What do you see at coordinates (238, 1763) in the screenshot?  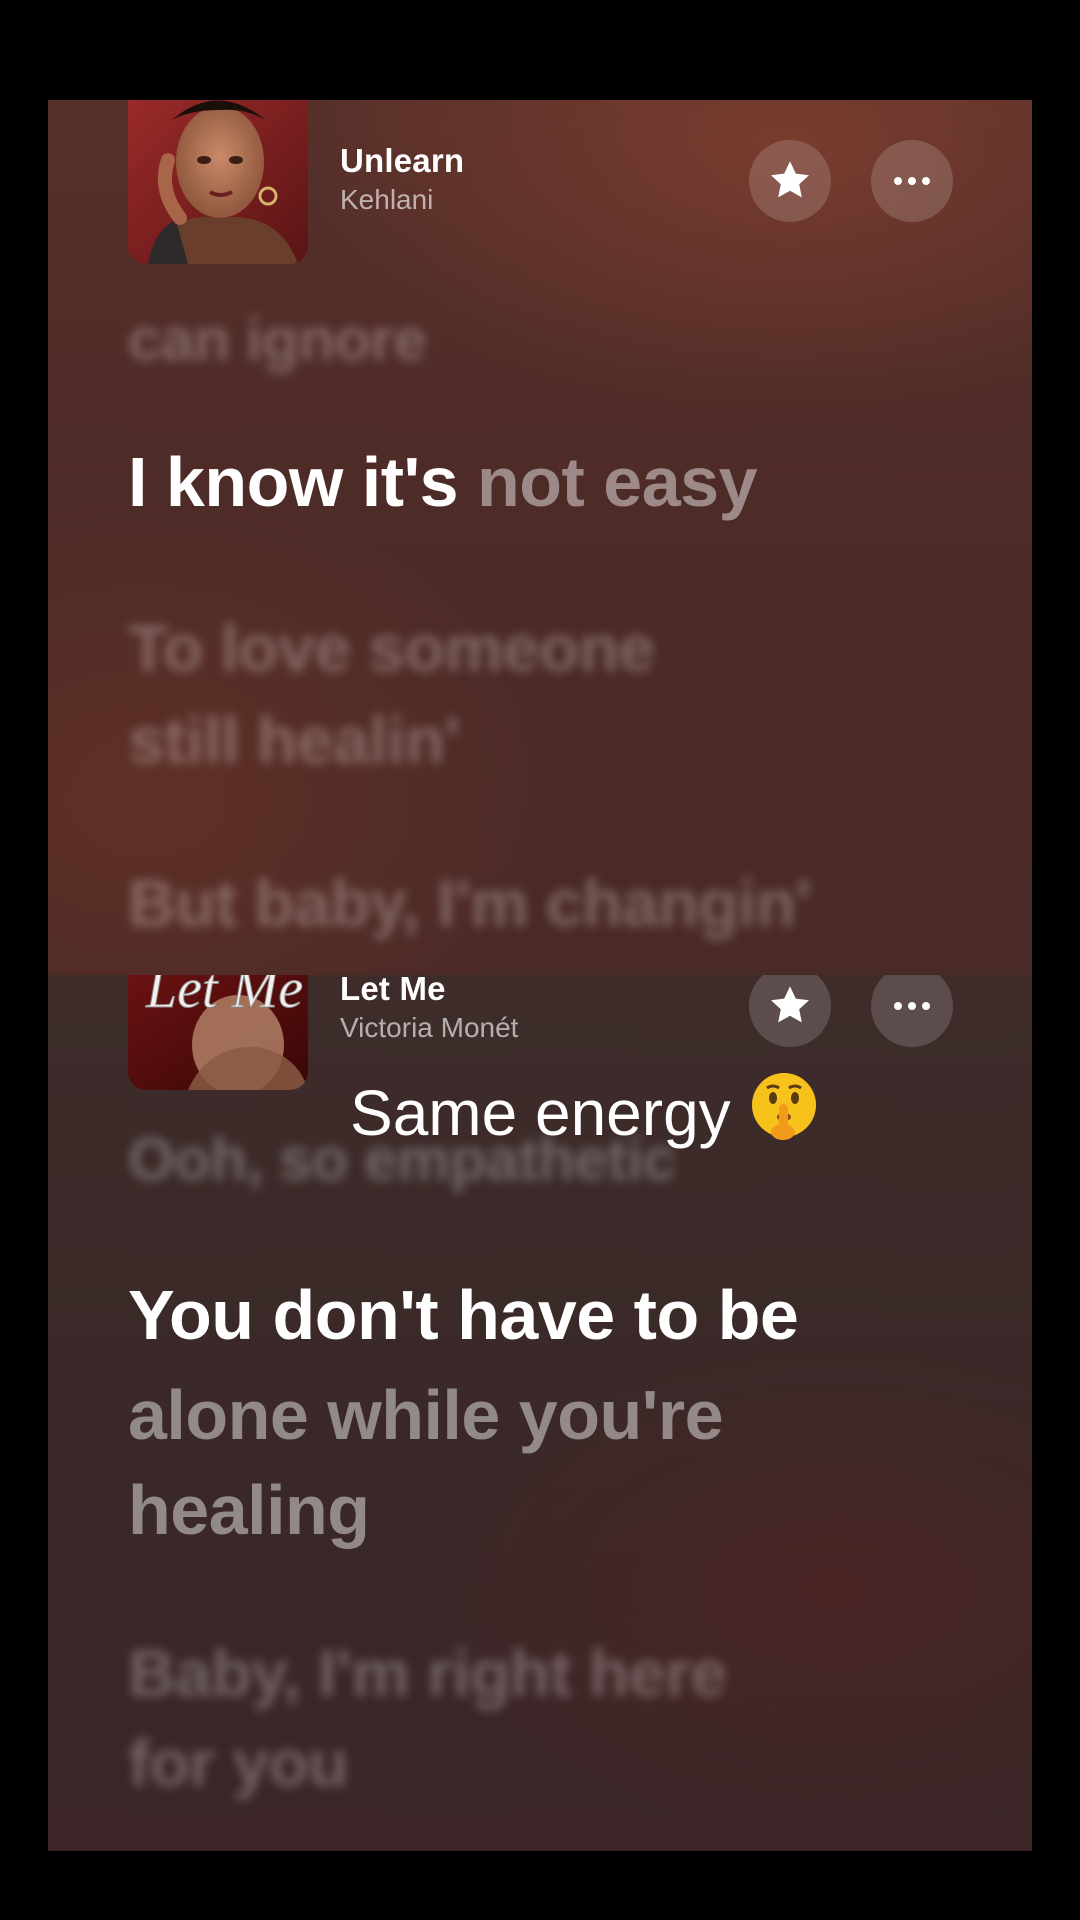 I see `lyric-line-next: for you` at bounding box center [238, 1763].